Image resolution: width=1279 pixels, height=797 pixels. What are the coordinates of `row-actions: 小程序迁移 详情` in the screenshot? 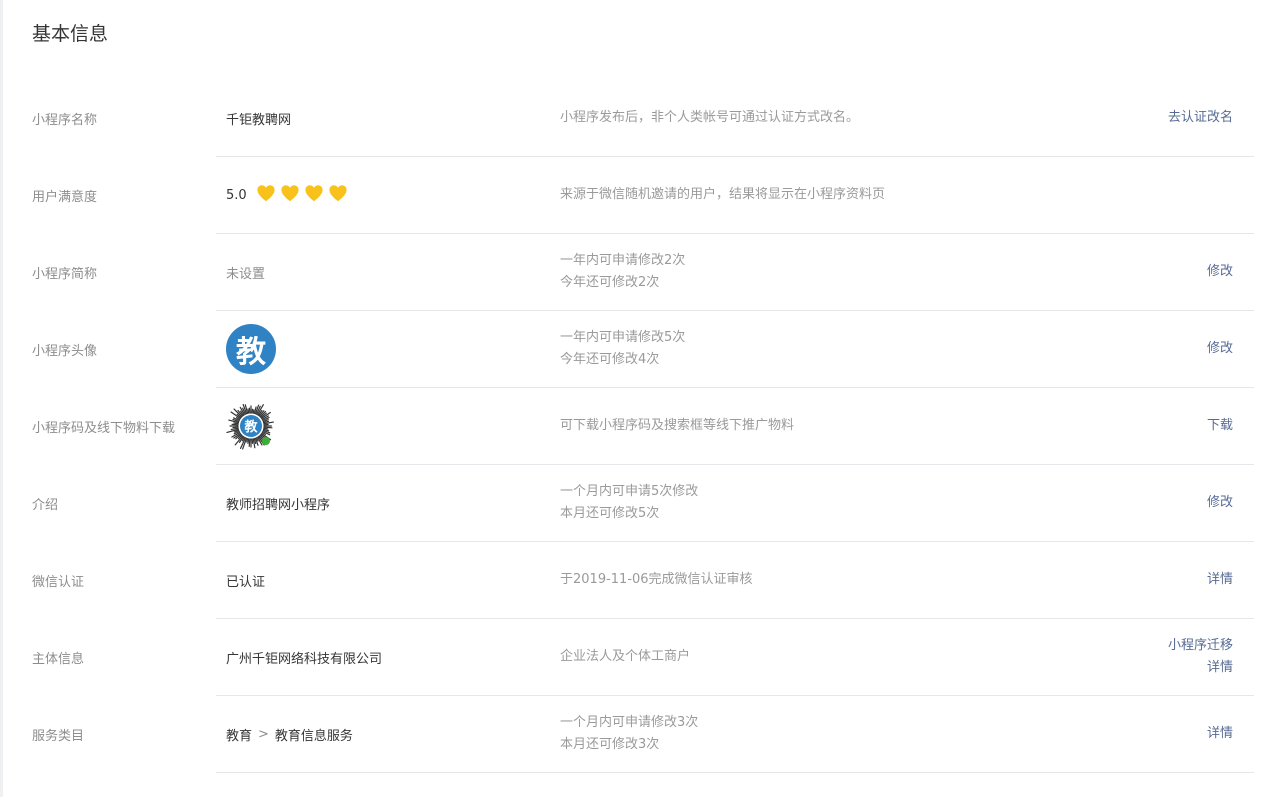 It's located at (1200, 657).